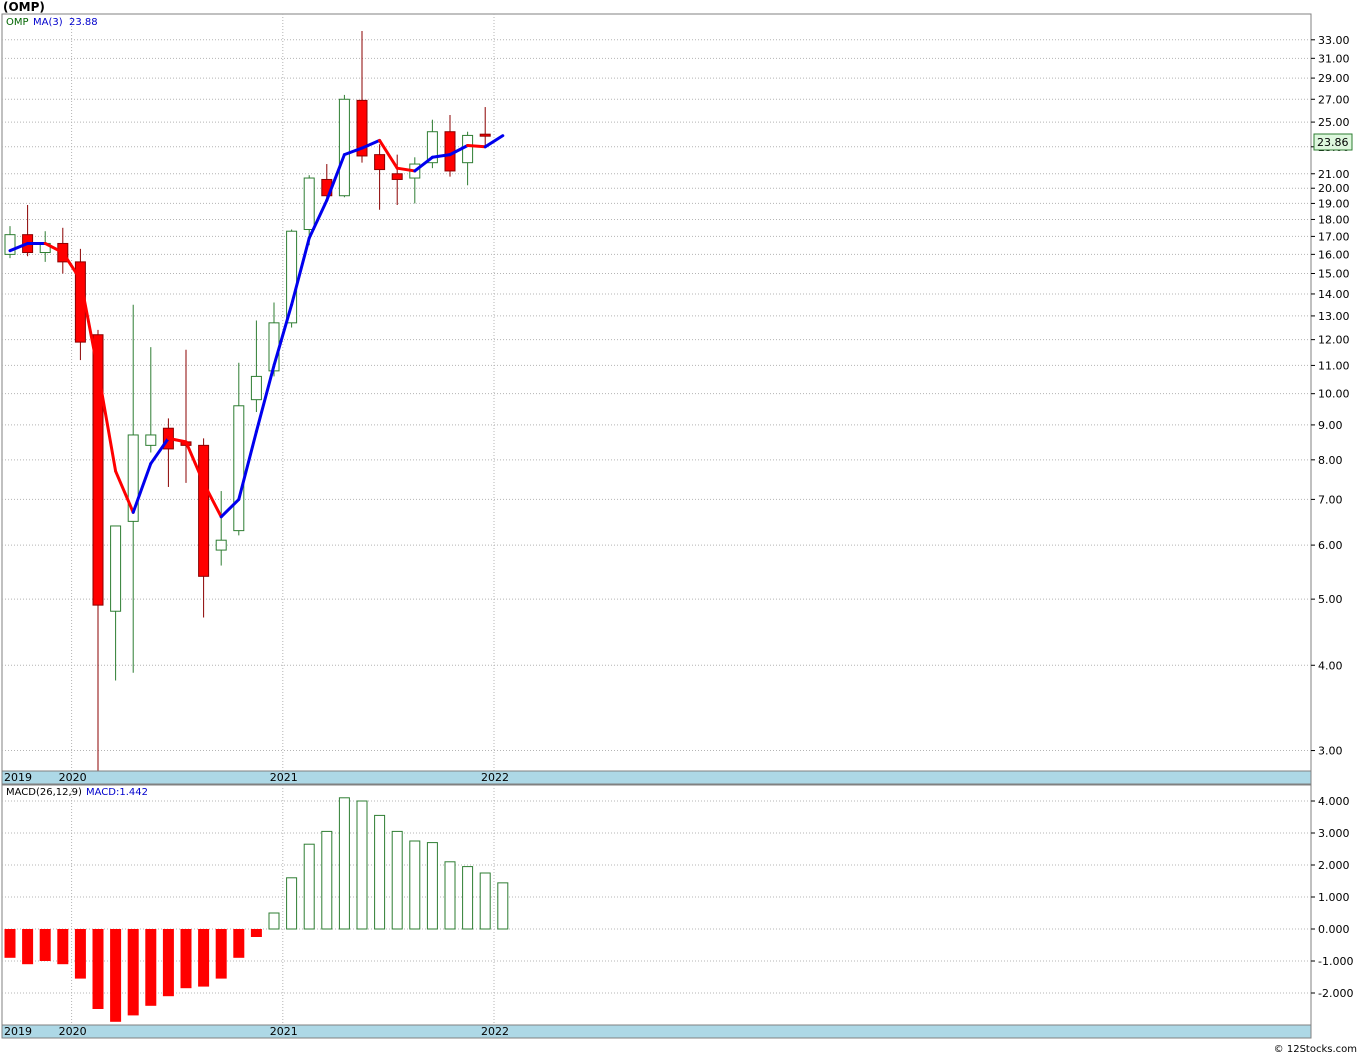 The image size is (1360, 1056). Describe the element at coordinates (18, 777) in the screenshot. I see `price-x-tick-label: 2019` at that location.